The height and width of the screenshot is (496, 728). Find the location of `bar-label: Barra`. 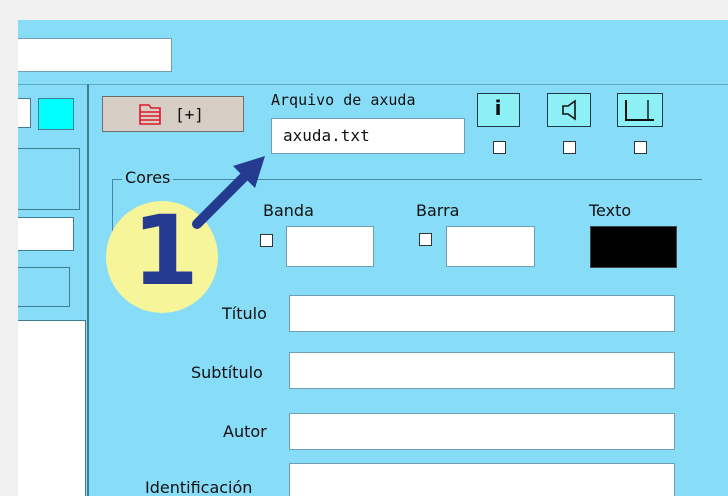

bar-label: Barra is located at coordinates (438, 210).